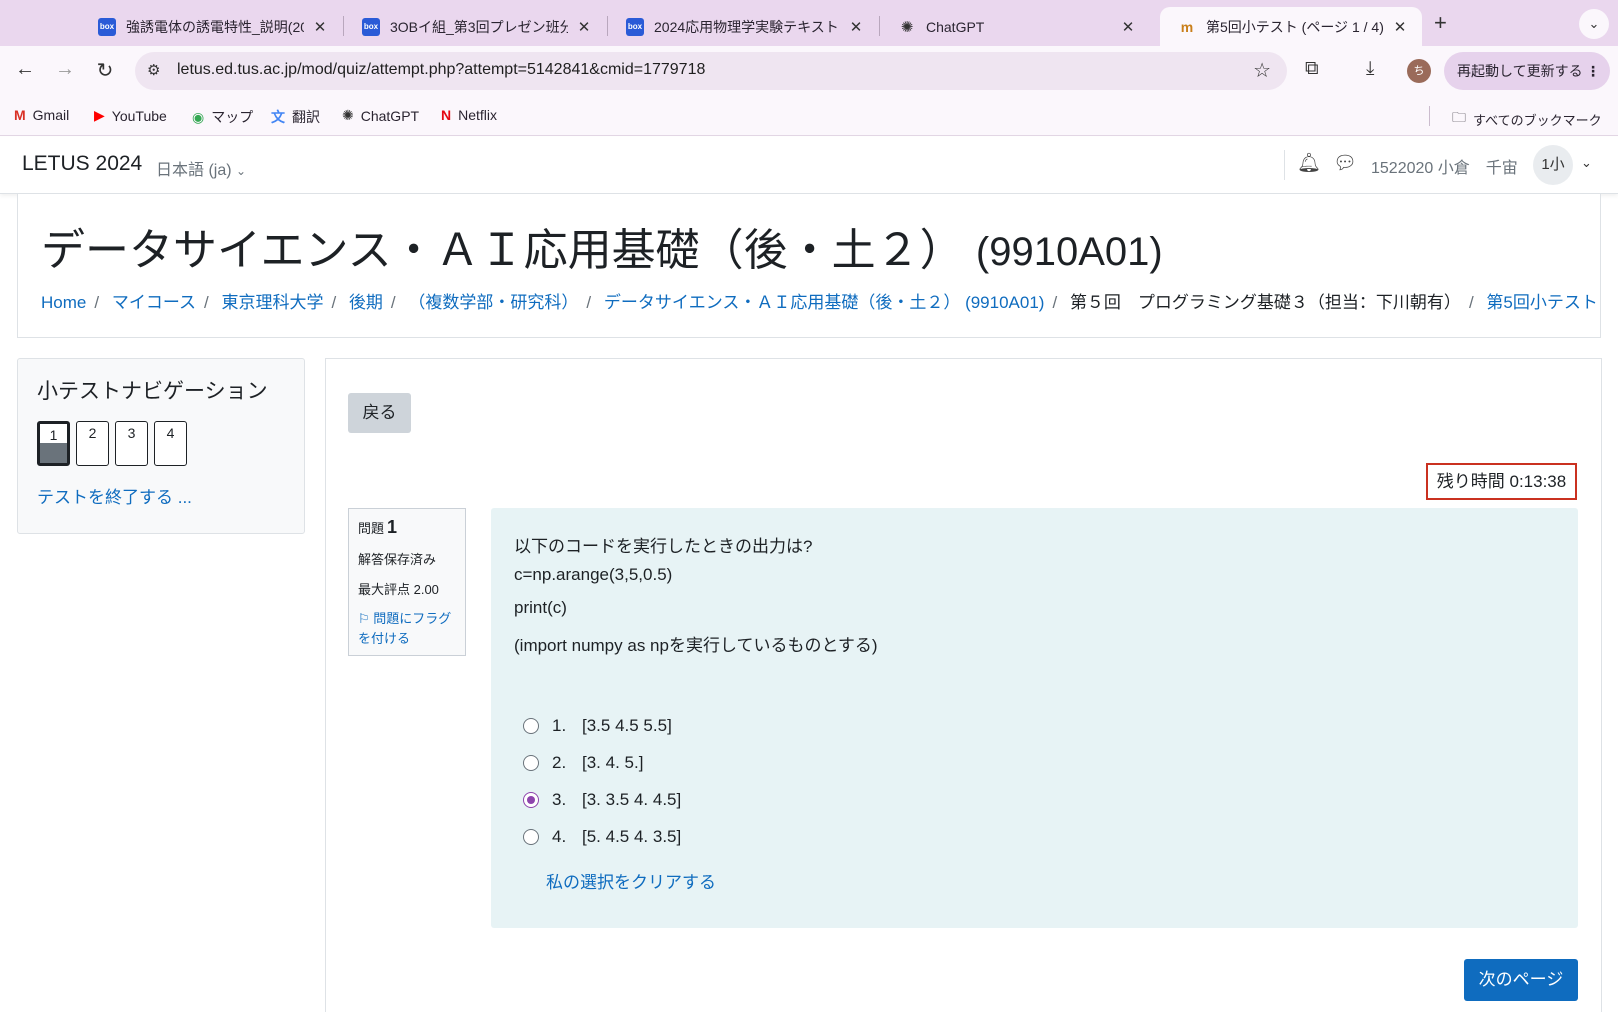 The width and height of the screenshot is (1618, 1012). What do you see at coordinates (446, 115) in the screenshot?
I see `netflix-icon: N` at bounding box center [446, 115].